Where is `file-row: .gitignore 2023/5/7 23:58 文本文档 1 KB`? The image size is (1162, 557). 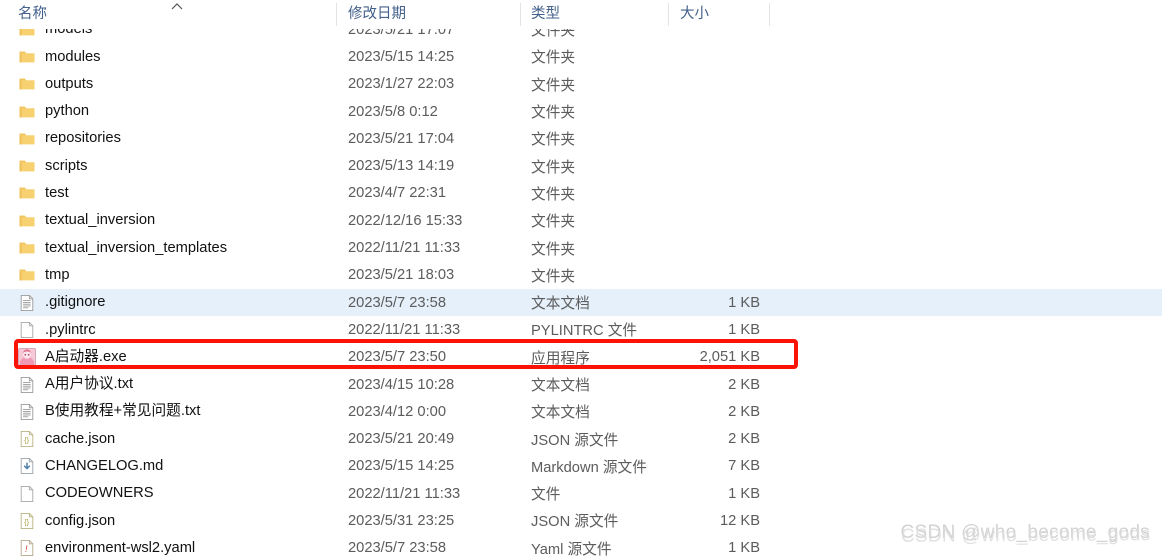
file-row: .gitignore 2023/5/7 23:58 文本文档 1 KB is located at coordinates (581, 302).